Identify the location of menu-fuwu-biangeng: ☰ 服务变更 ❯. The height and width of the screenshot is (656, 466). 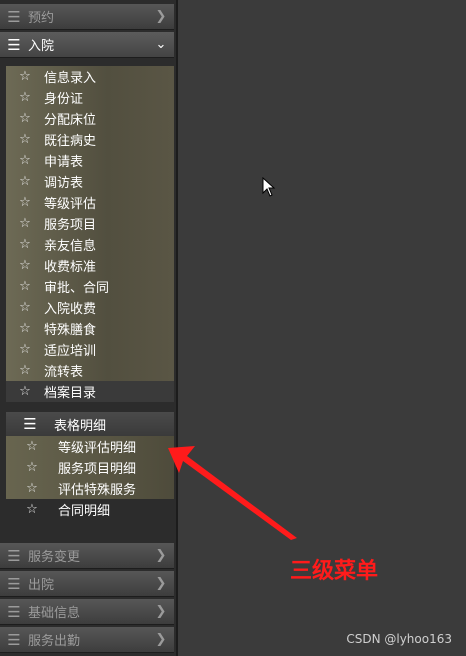
(87, 556).